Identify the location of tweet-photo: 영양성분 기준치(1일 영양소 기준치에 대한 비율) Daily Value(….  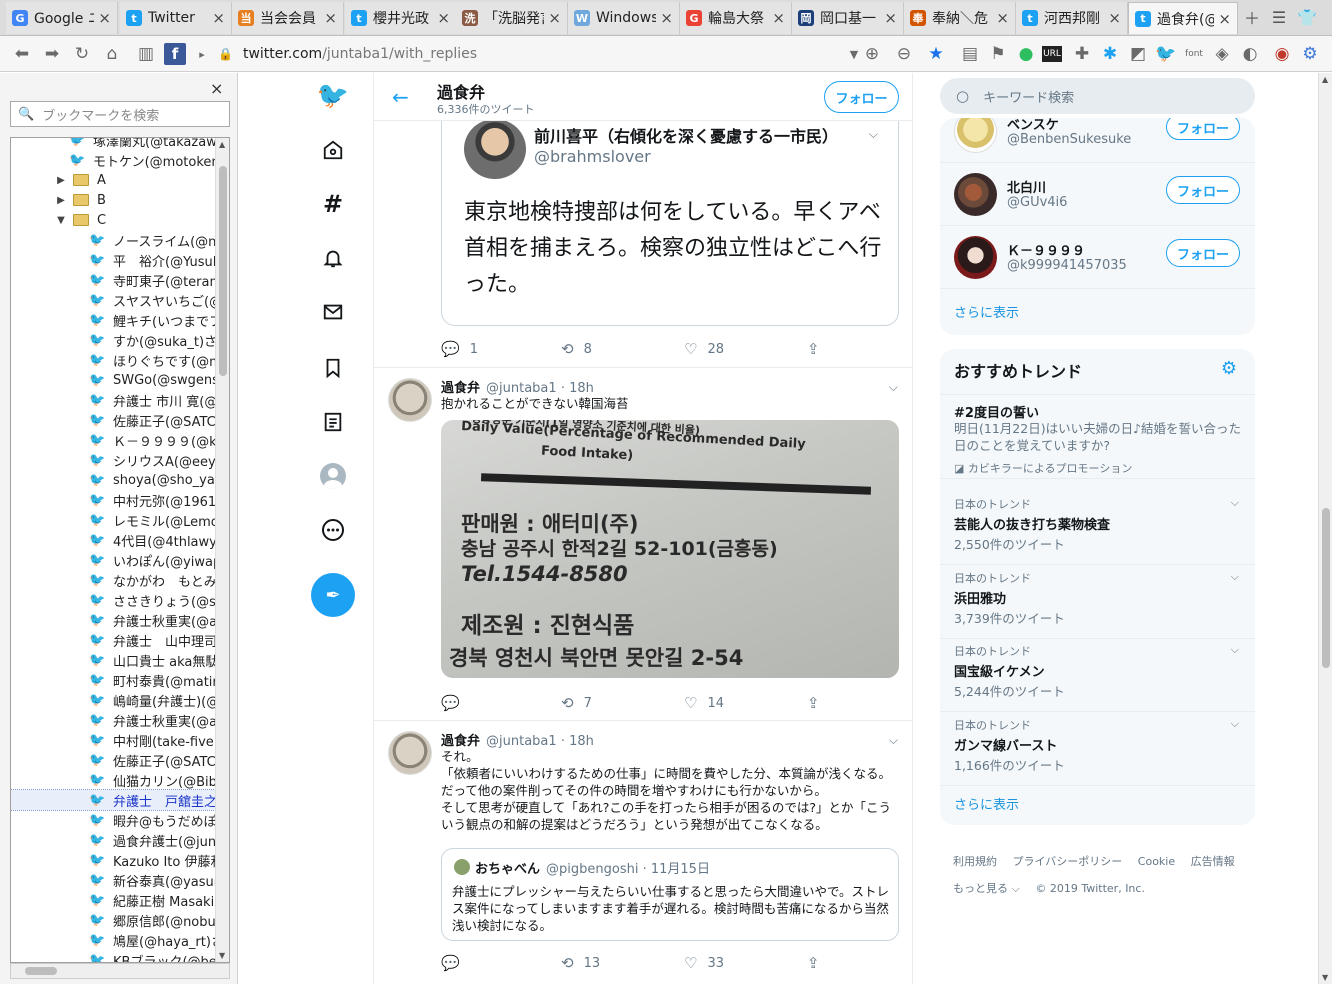
(670, 549).